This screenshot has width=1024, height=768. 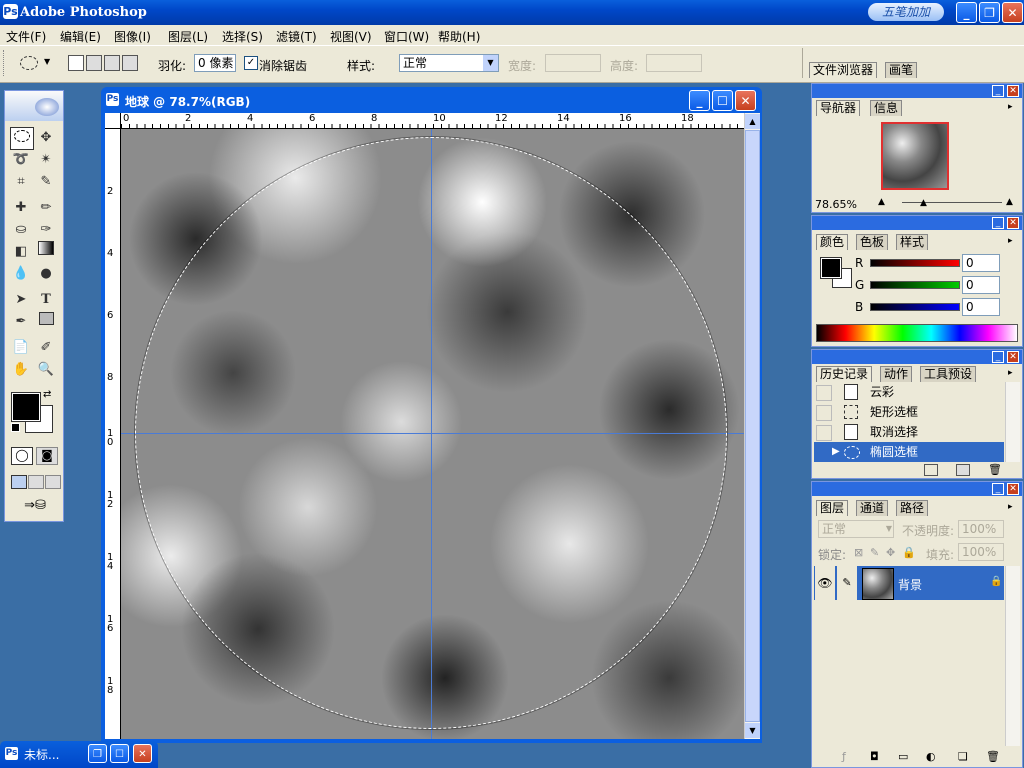 I want to click on add-selection-icon, so click(x=94, y=63).